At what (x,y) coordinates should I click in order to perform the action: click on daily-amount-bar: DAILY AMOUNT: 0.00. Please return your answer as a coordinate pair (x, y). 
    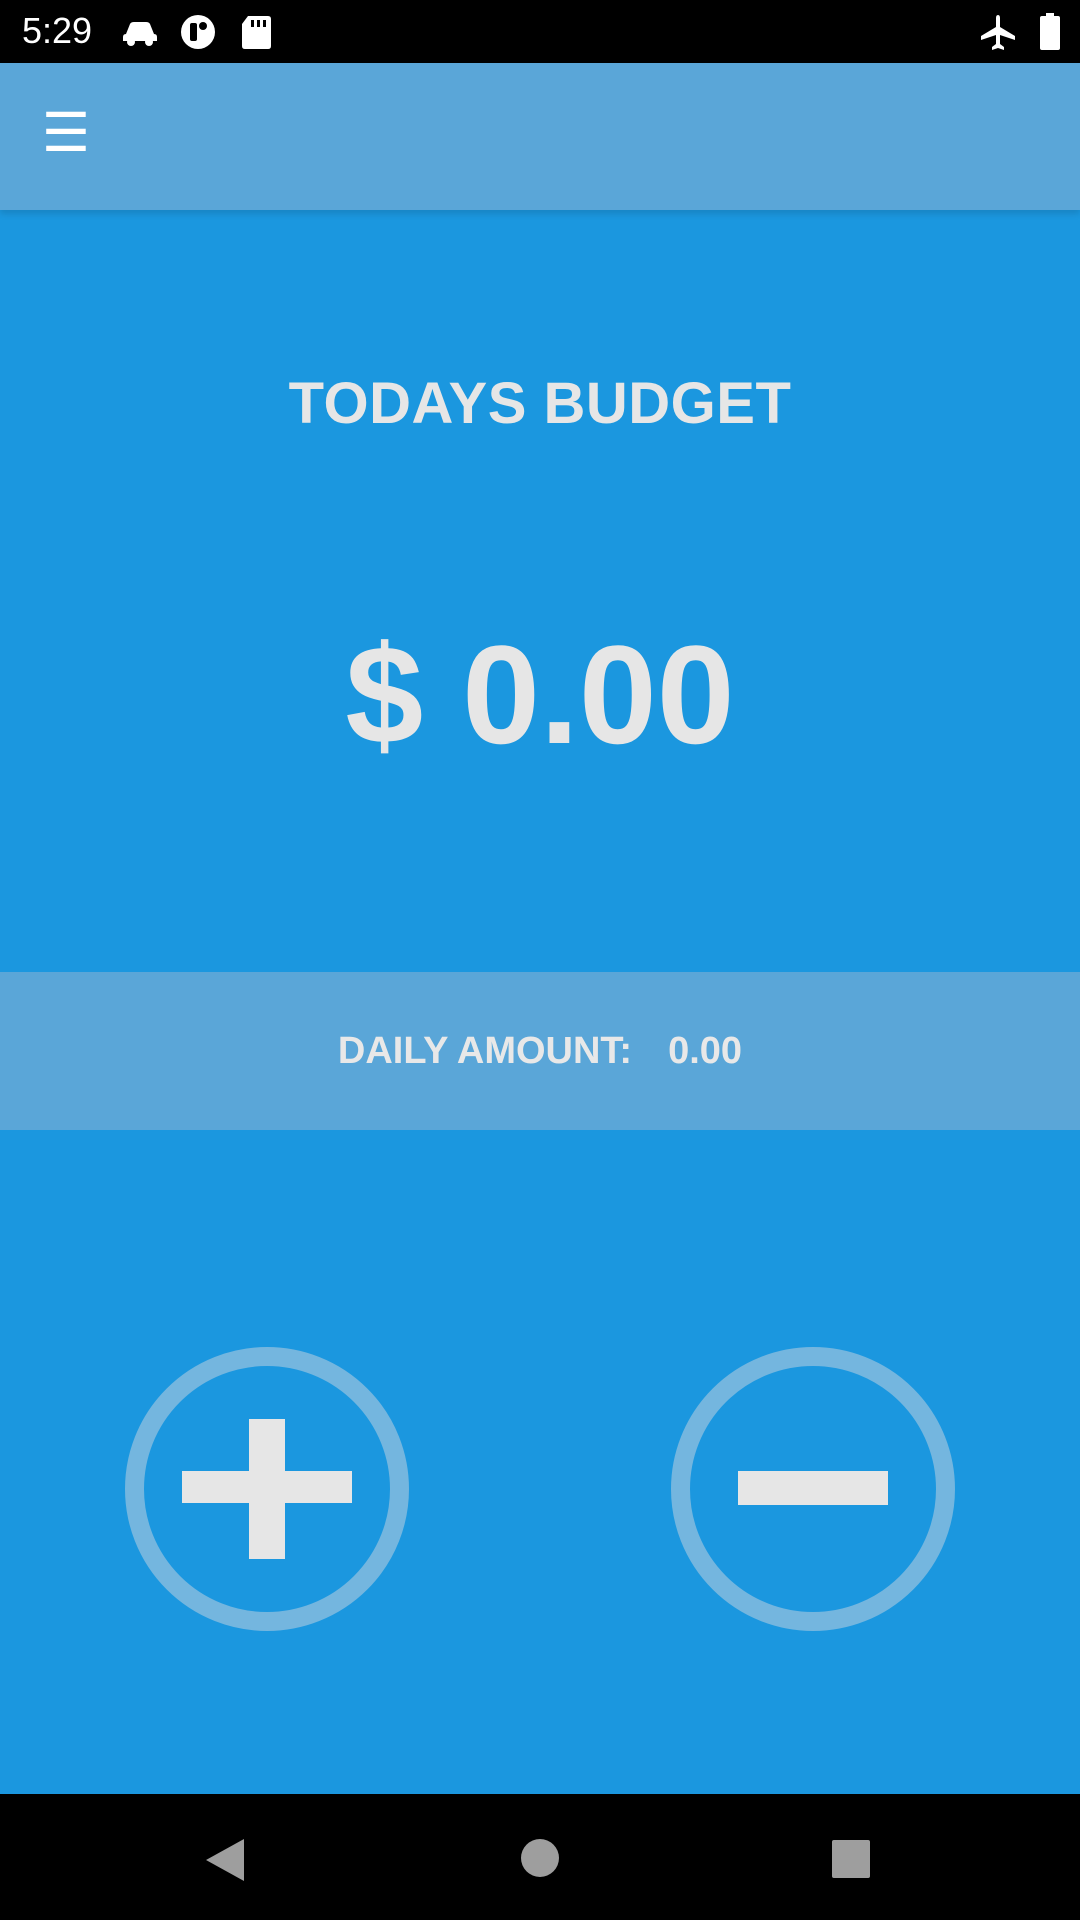
    Looking at the image, I should click on (540, 1051).